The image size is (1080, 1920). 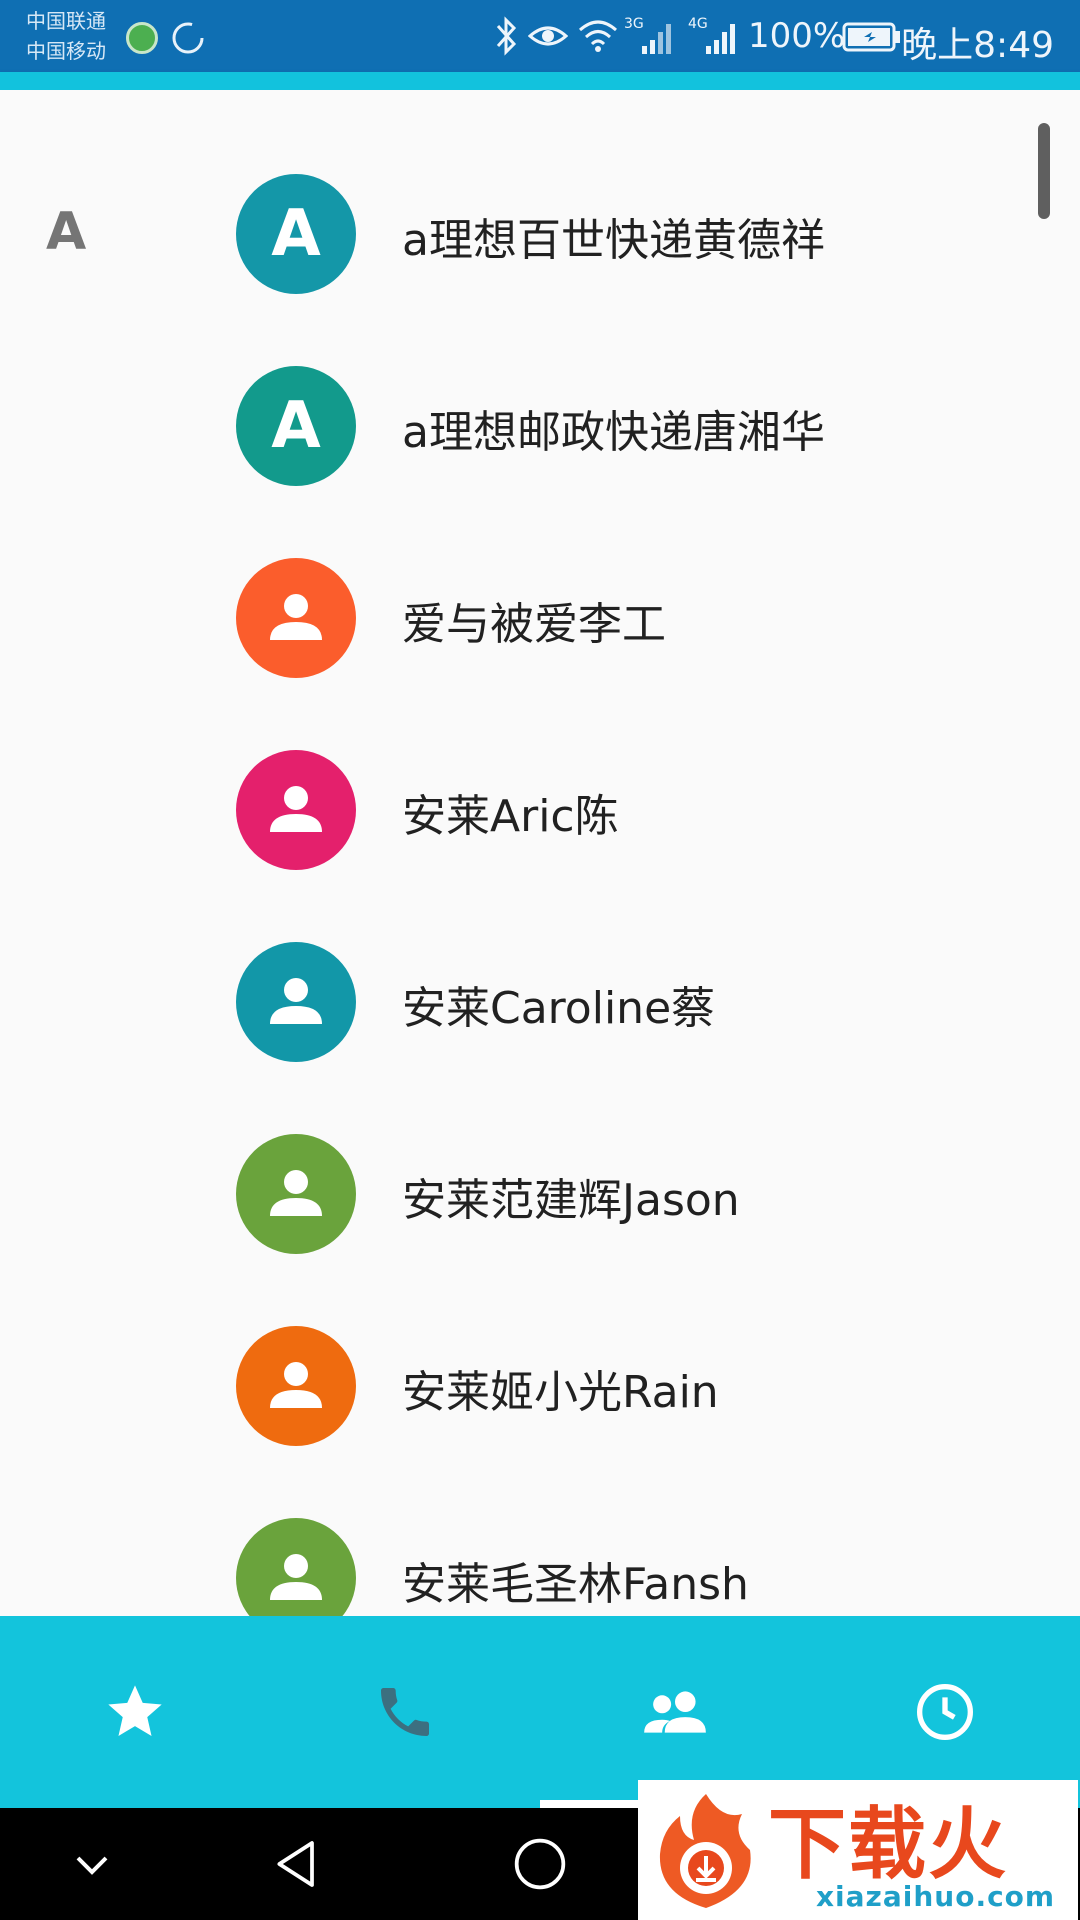 What do you see at coordinates (540, 1550) in the screenshot?
I see `contact-row: 安莱毛圣林Fansh` at bounding box center [540, 1550].